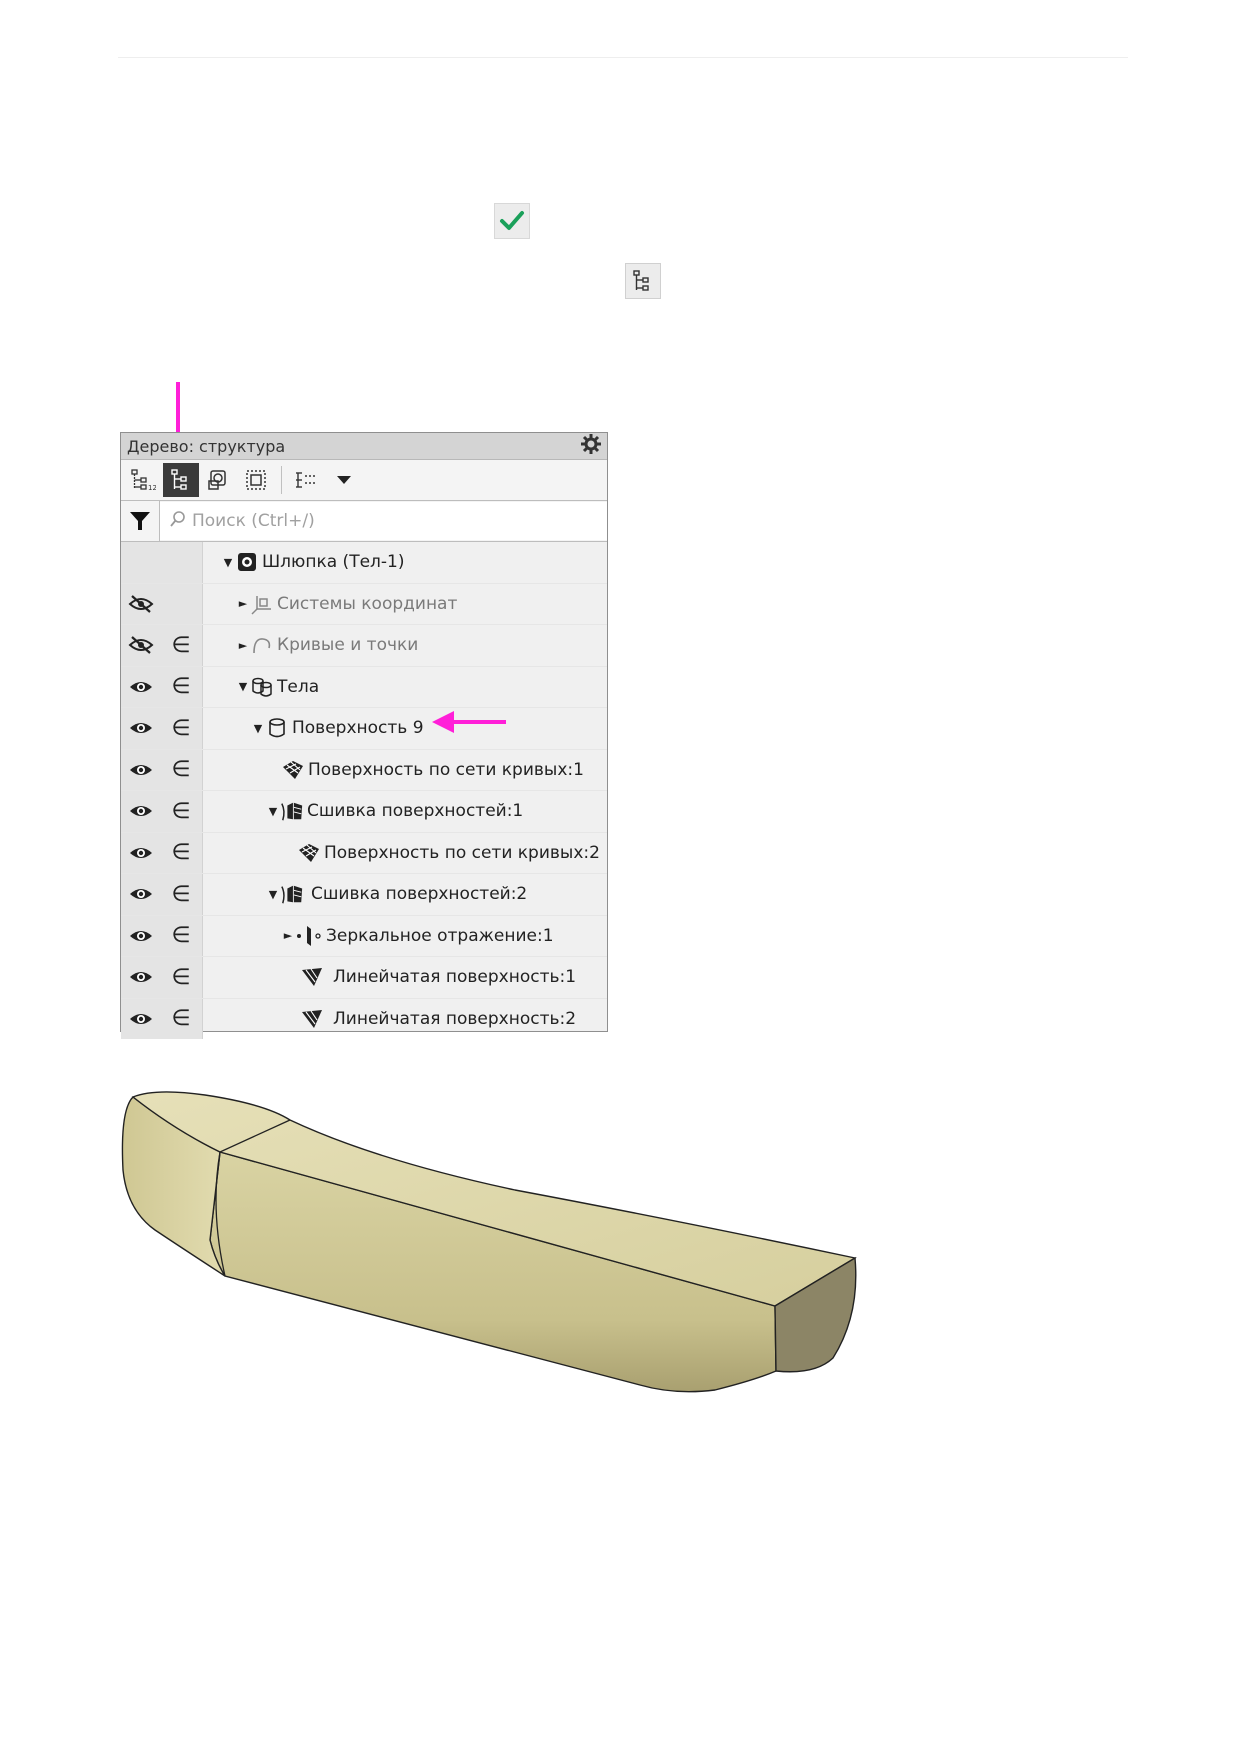 The image size is (1240, 1754). Describe the element at coordinates (277, 728) in the screenshot. I see `surface-body-icon` at that location.